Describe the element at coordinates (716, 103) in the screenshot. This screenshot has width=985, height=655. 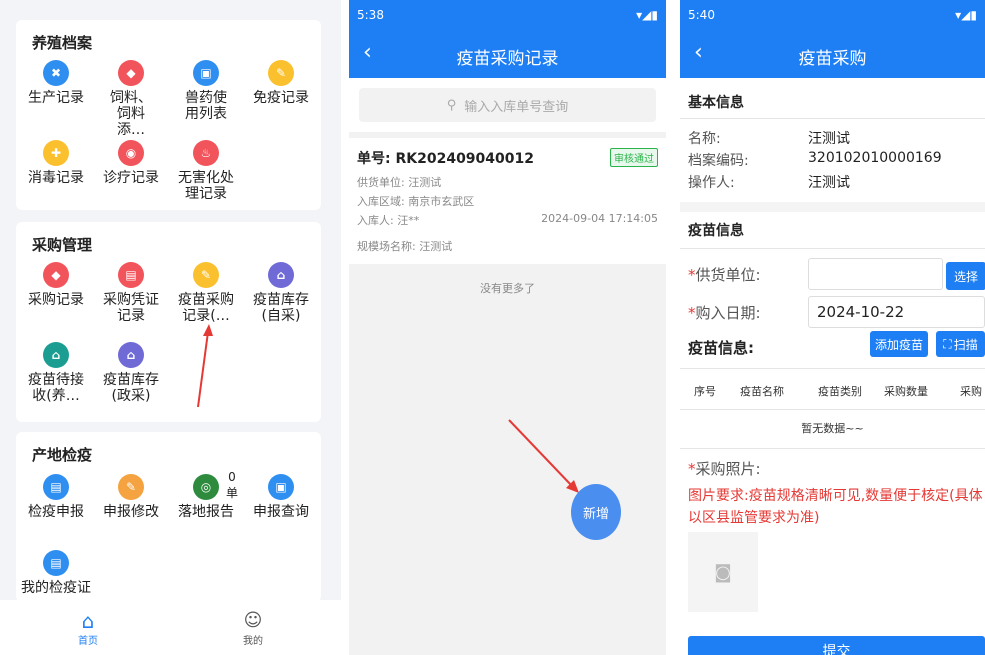
I see `basic-info-heading: 基本信息` at that location.